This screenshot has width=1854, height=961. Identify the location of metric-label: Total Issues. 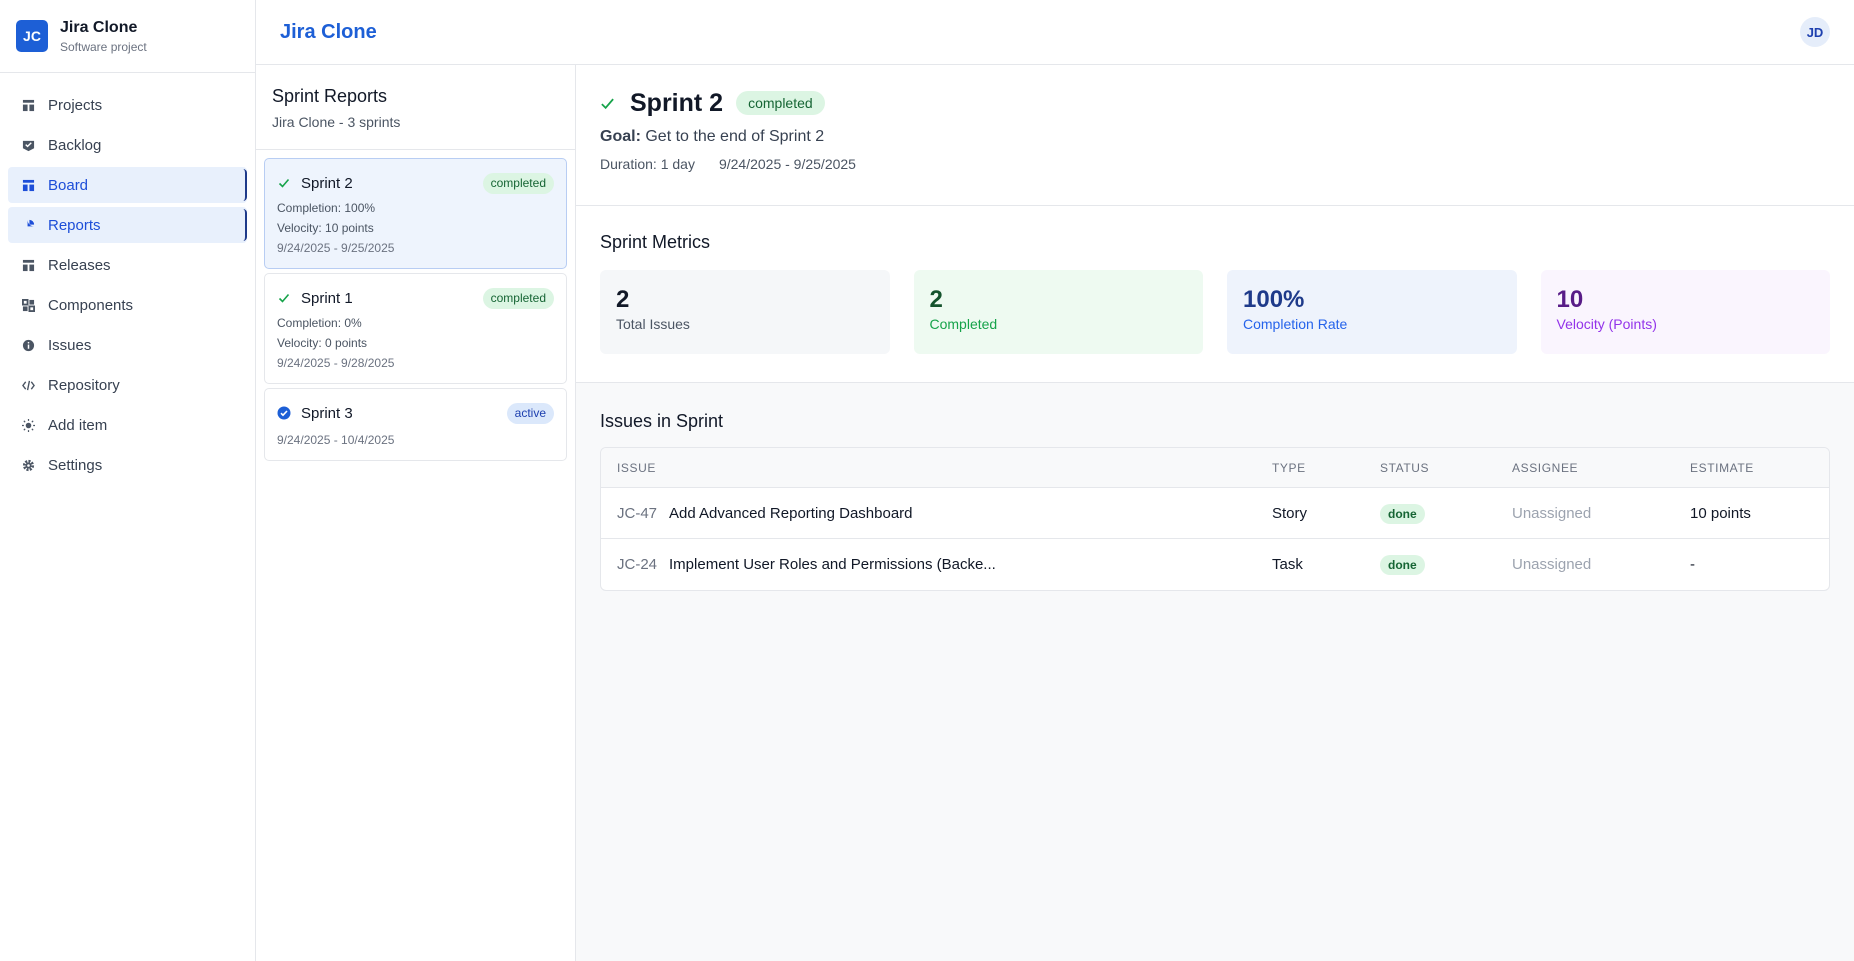
(653, 324).